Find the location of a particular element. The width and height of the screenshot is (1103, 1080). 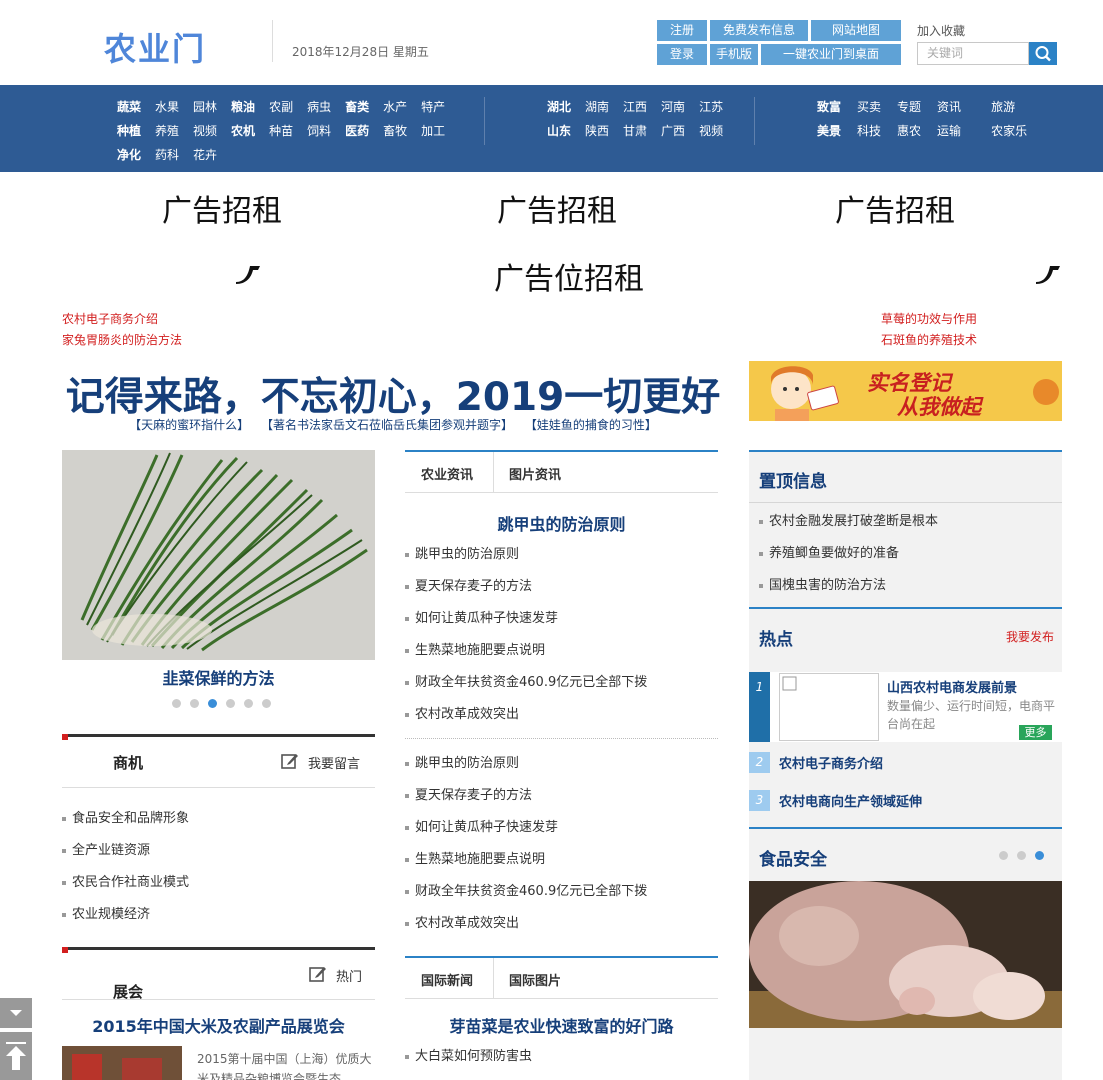

nav-link: 病虫 is located at coordinates (319, 107).